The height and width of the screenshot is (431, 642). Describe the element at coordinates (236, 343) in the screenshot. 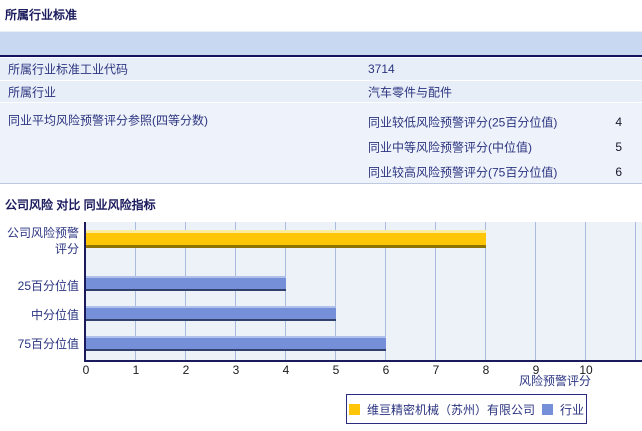

I see `industry-p75-bar` at that location.